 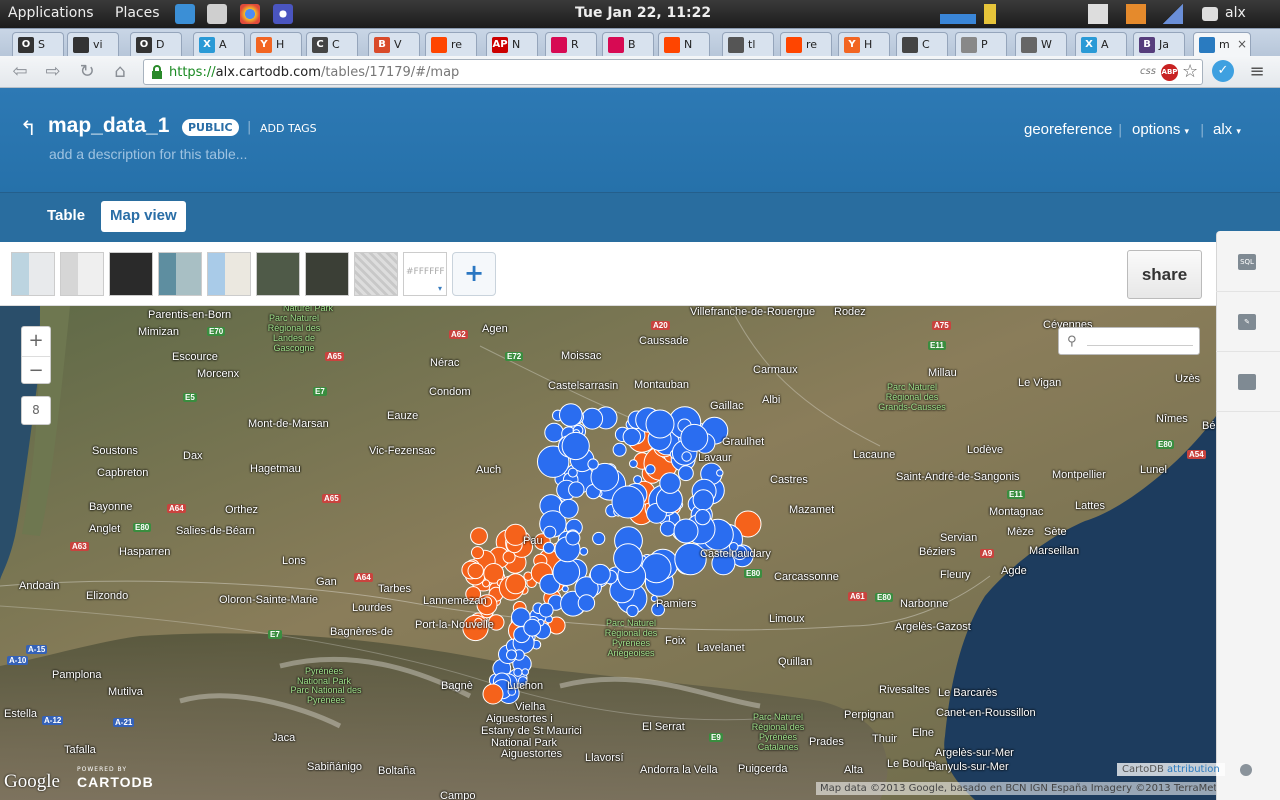 I want to click on lightbulb-icon, so click(x=1246, y=770).